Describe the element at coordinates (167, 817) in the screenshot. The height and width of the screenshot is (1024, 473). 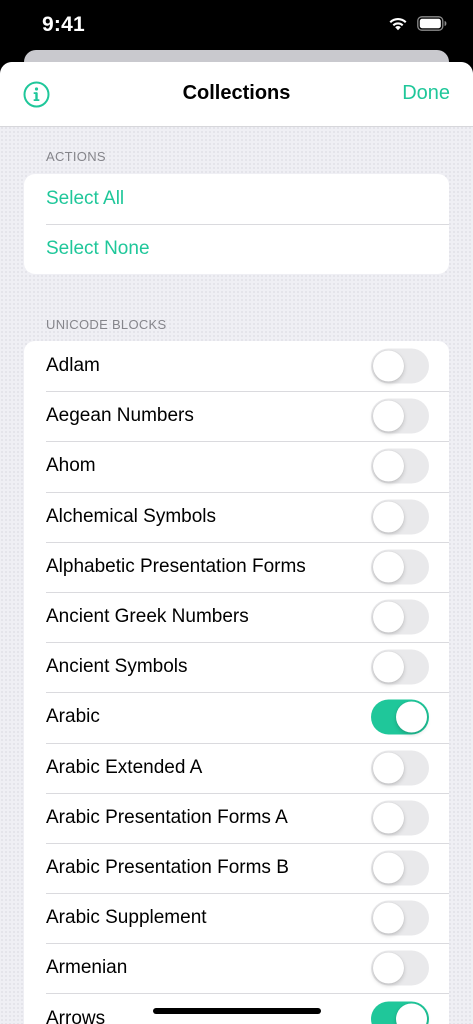
I see `block-label: Arabic Presentation Forms A` at that location.